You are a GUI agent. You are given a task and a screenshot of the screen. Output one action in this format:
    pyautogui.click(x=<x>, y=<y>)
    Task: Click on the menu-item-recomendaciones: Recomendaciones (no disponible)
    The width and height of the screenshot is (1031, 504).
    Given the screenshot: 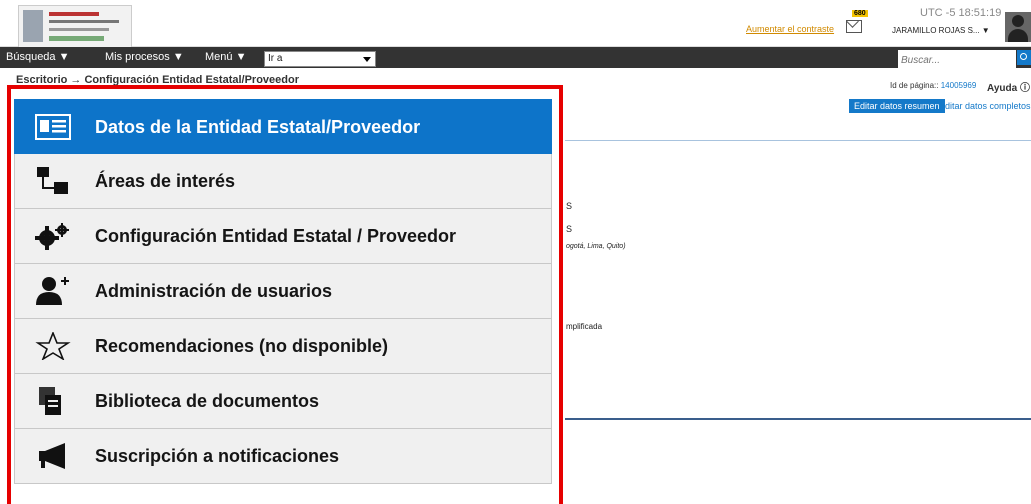 What is the action you would take?
    pyautogui.click(x=283, y=346)
    